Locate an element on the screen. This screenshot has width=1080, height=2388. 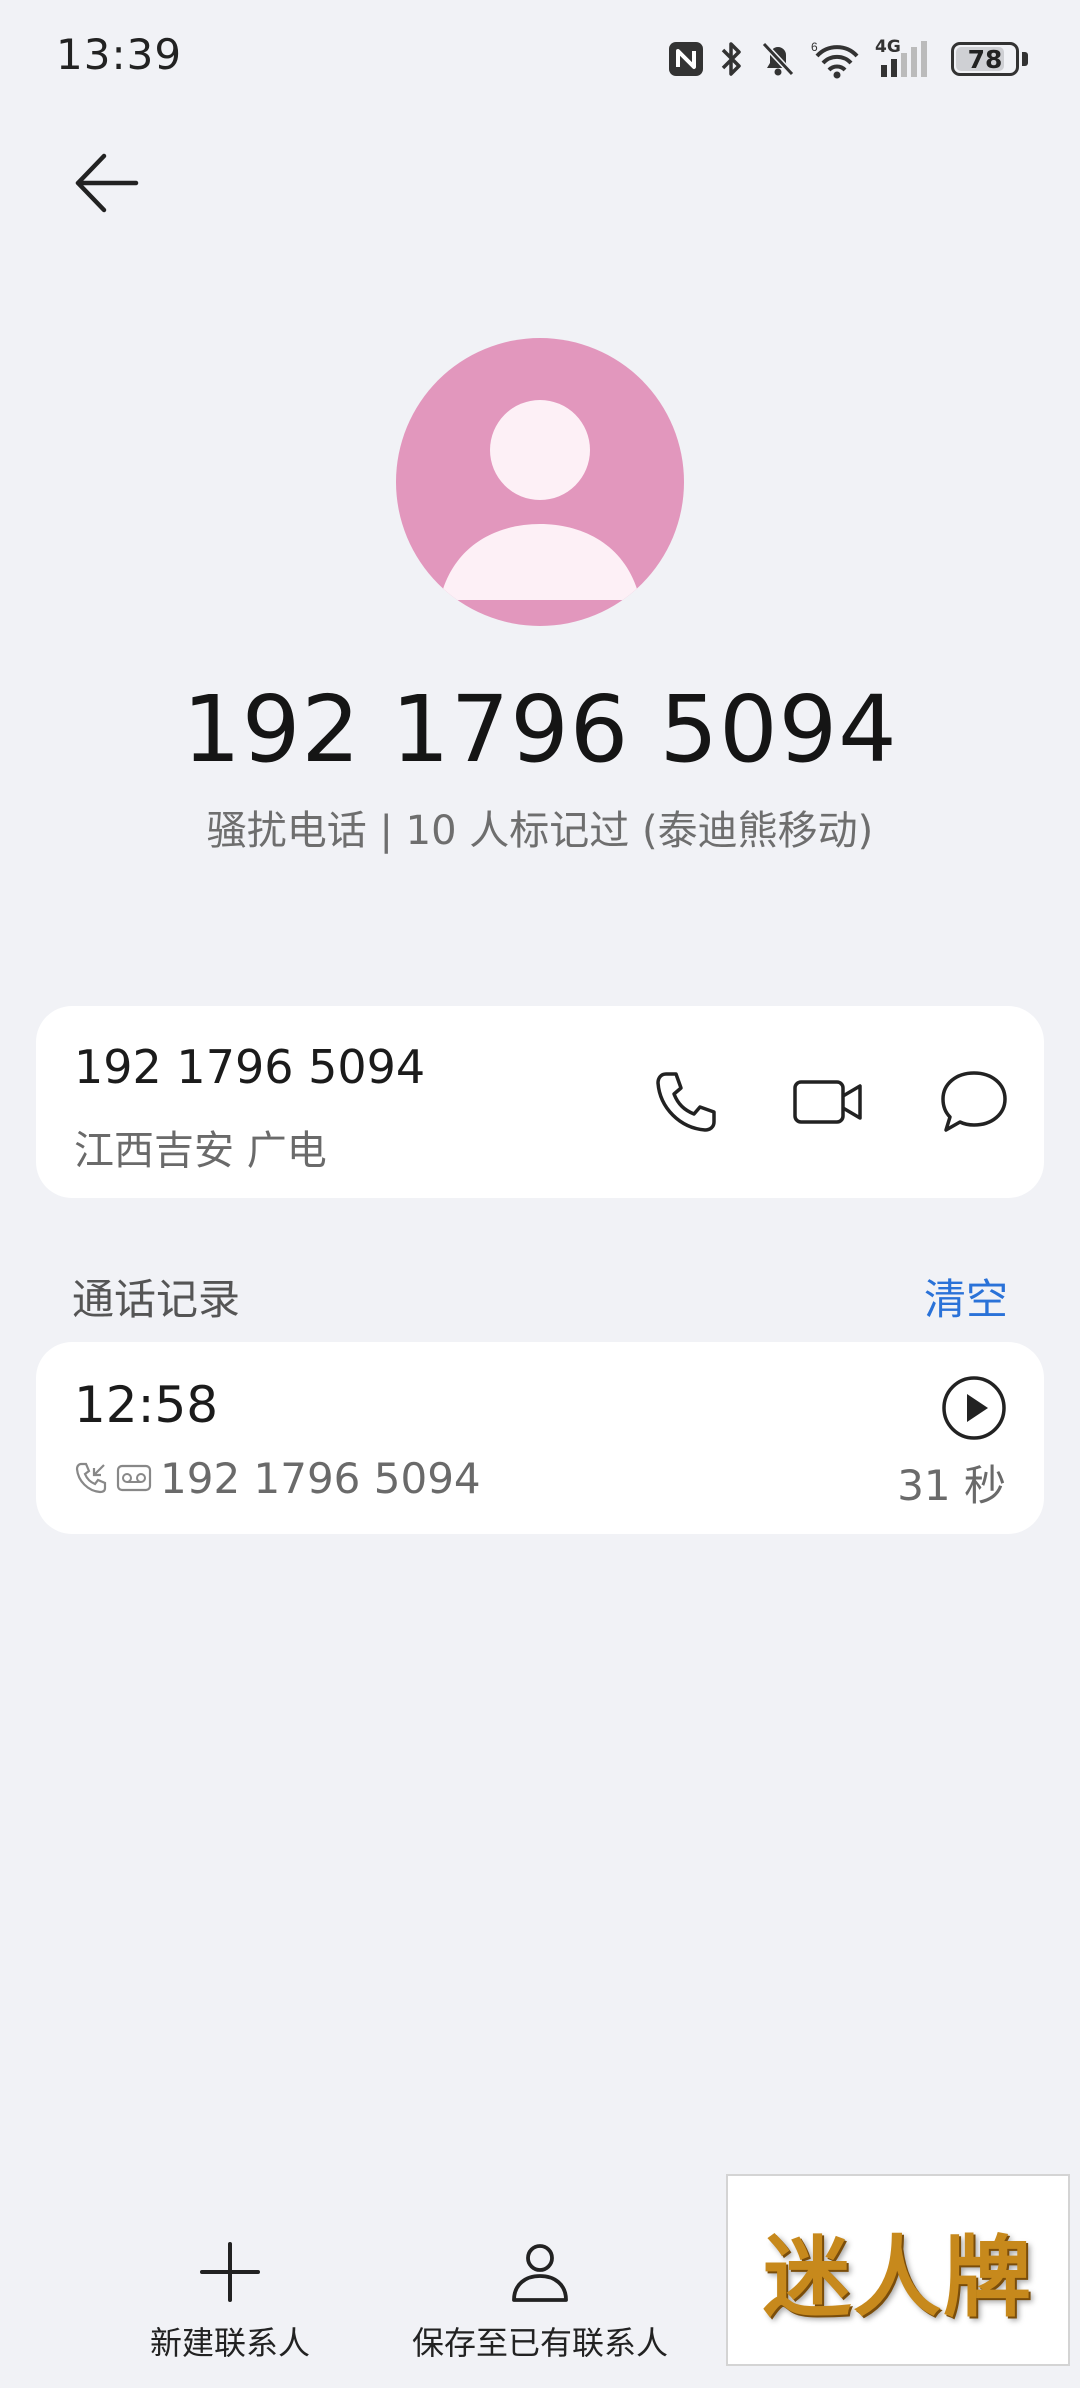
play-icon is located at coordinates (974, 1408).